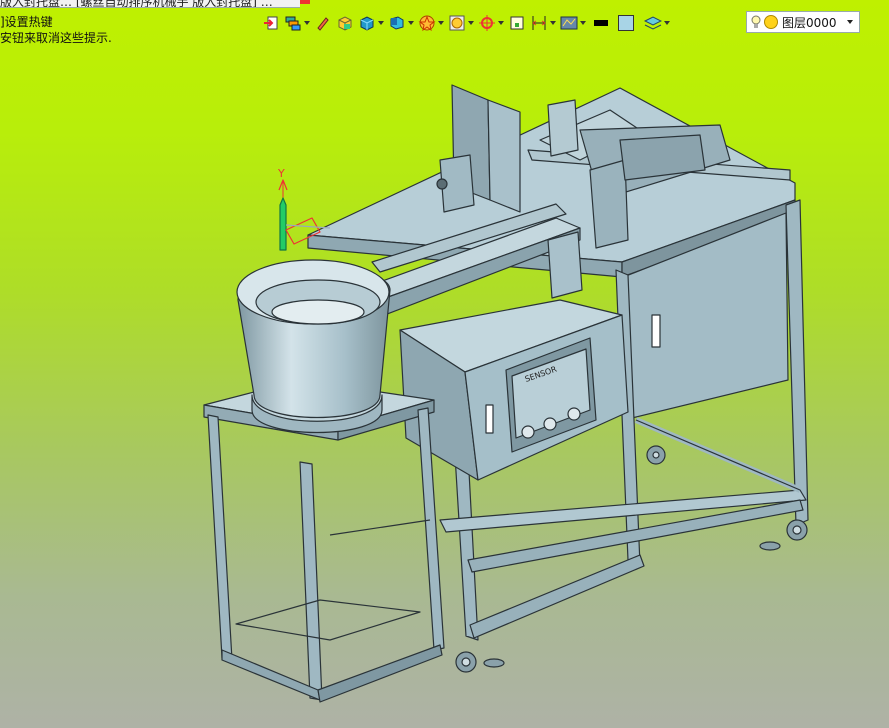 Image resolution: width=889 pixels, height=728 pixels. I want to click on y-axis-label: Y, so click(281, 173).